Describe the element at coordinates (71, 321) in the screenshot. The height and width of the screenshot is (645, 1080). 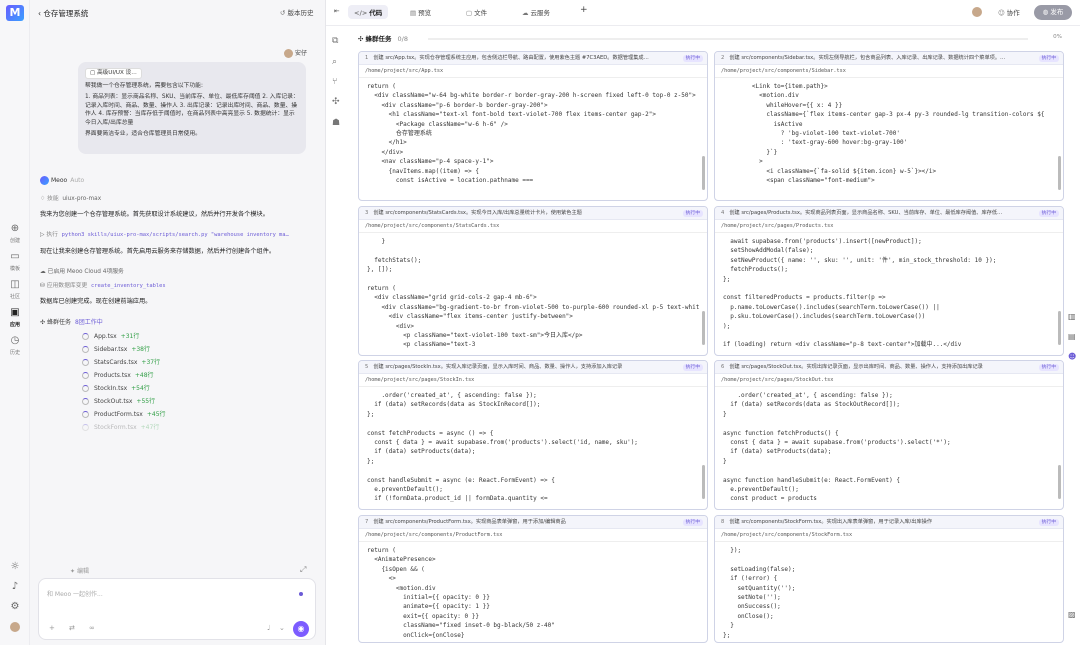
I see `swarm-task-header: ✣ 蜂群任务 8团工作中` at that location.